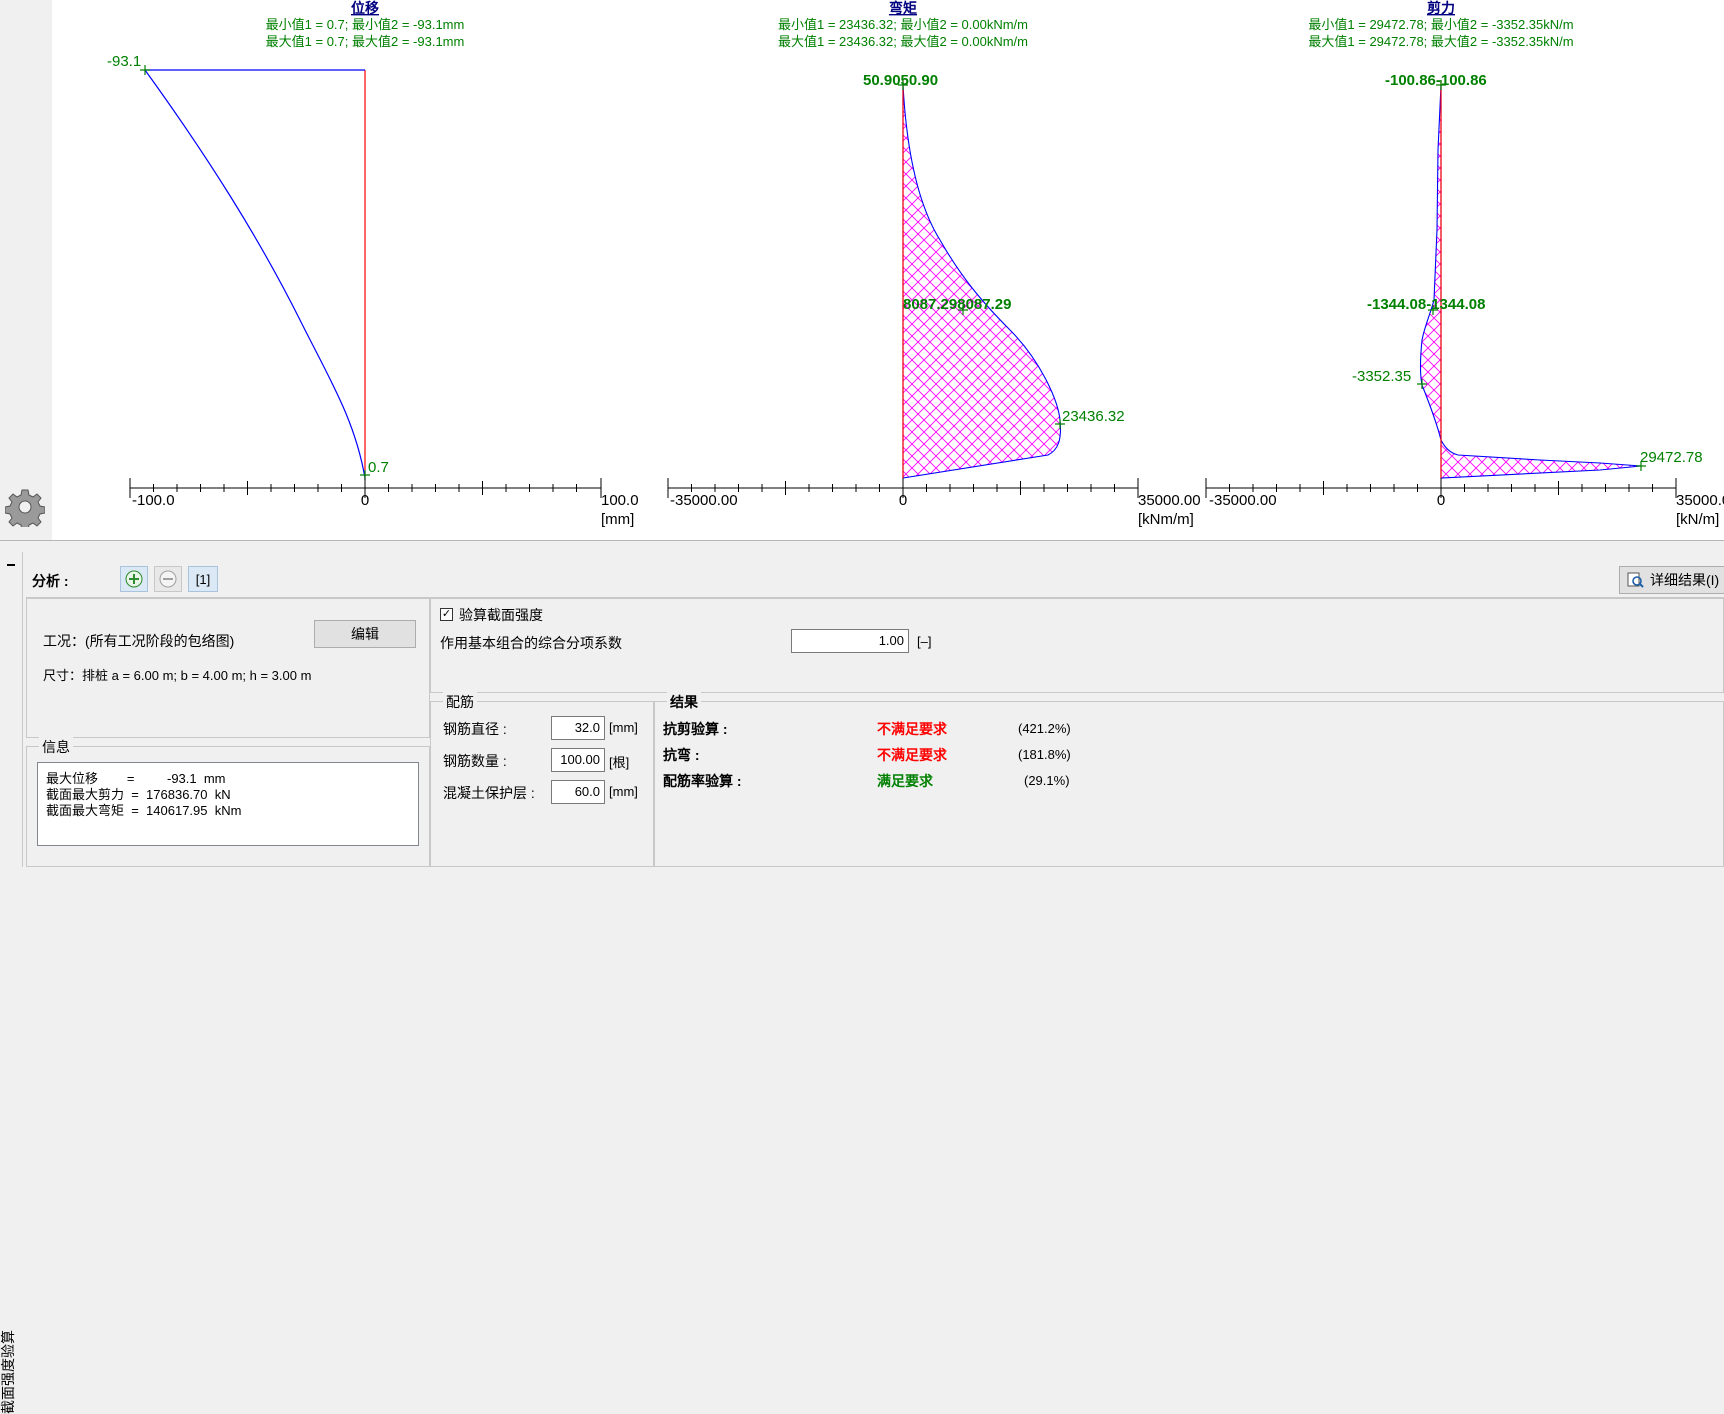  I want to click on displacement-unit: [mm], so click(617, 519).